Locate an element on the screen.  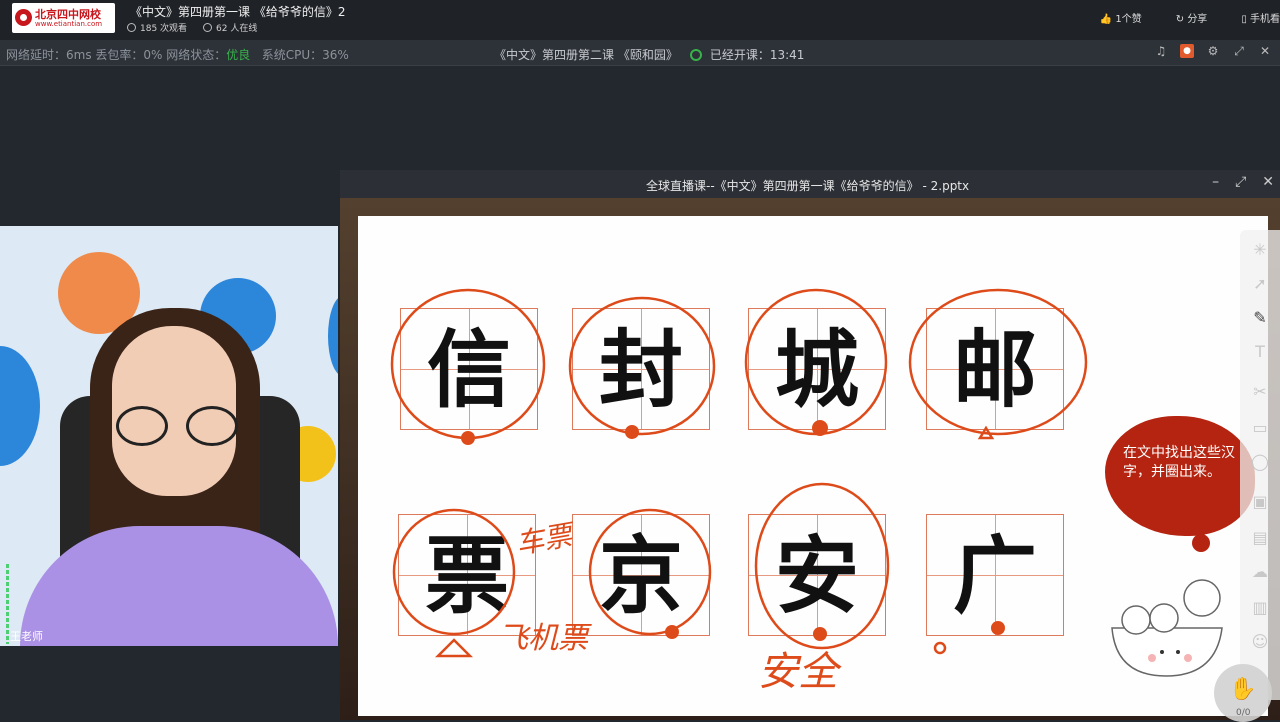
school-logo: 北京四中网校 www.etiantian.com is located at coordinates (63, 18).